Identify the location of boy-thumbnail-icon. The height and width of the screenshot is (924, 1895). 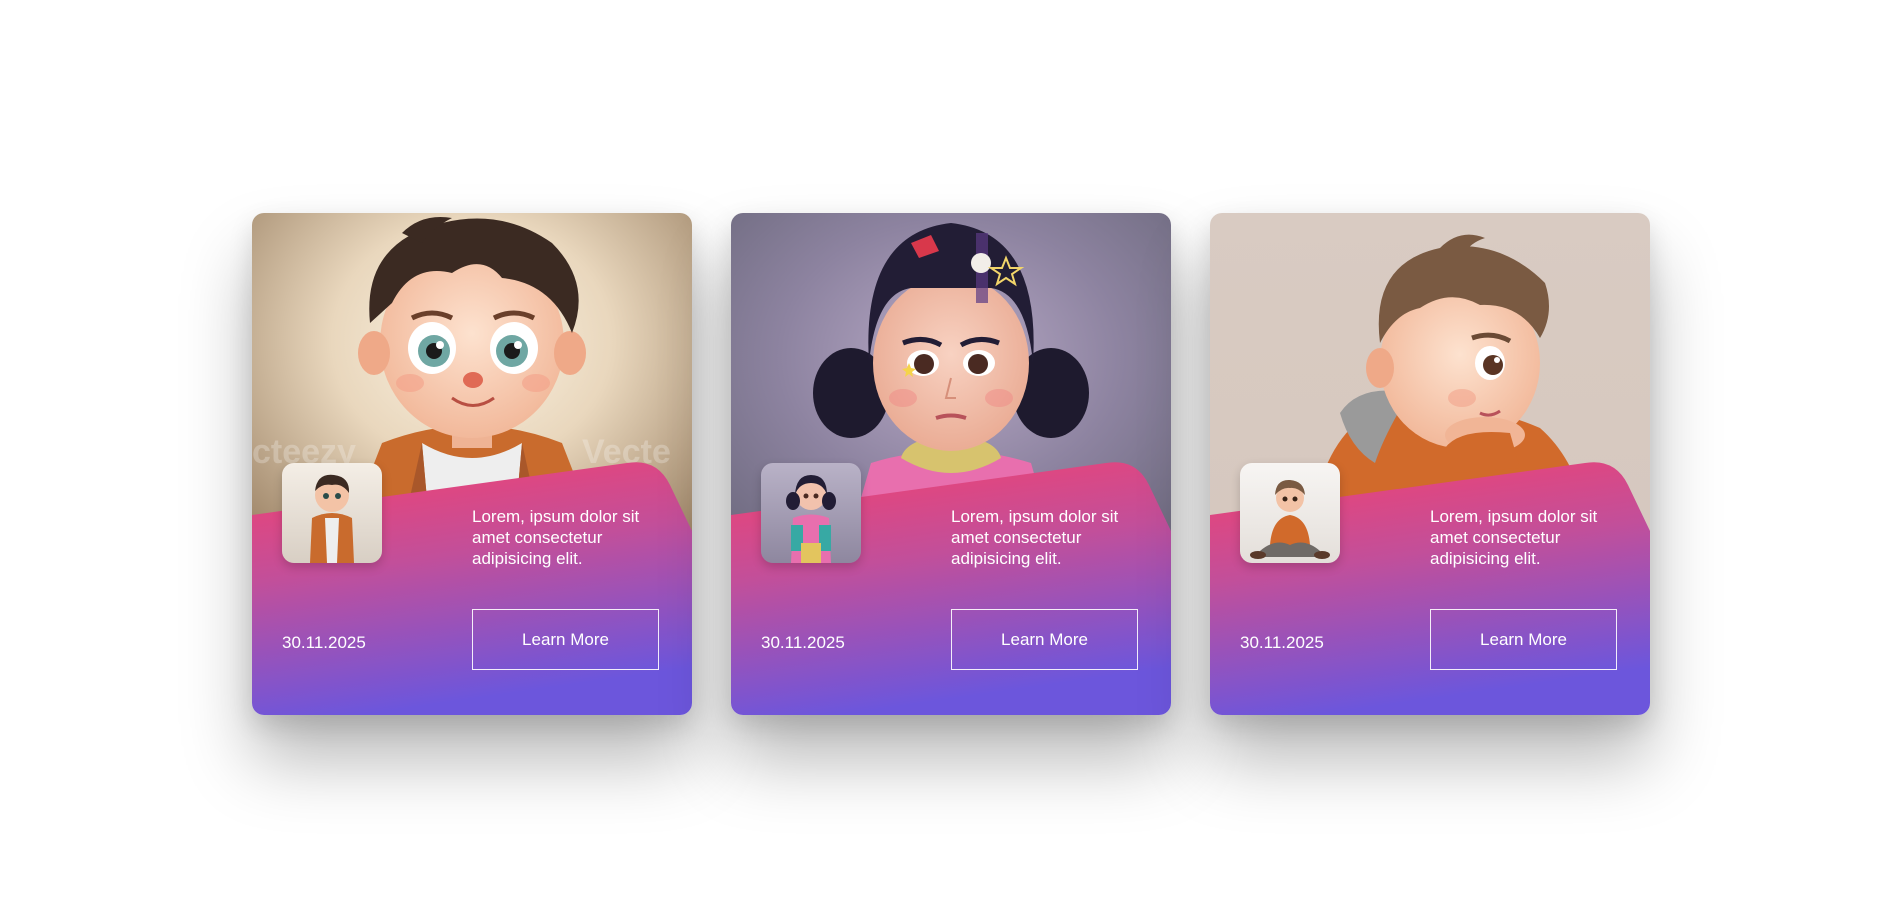
(332, 518).